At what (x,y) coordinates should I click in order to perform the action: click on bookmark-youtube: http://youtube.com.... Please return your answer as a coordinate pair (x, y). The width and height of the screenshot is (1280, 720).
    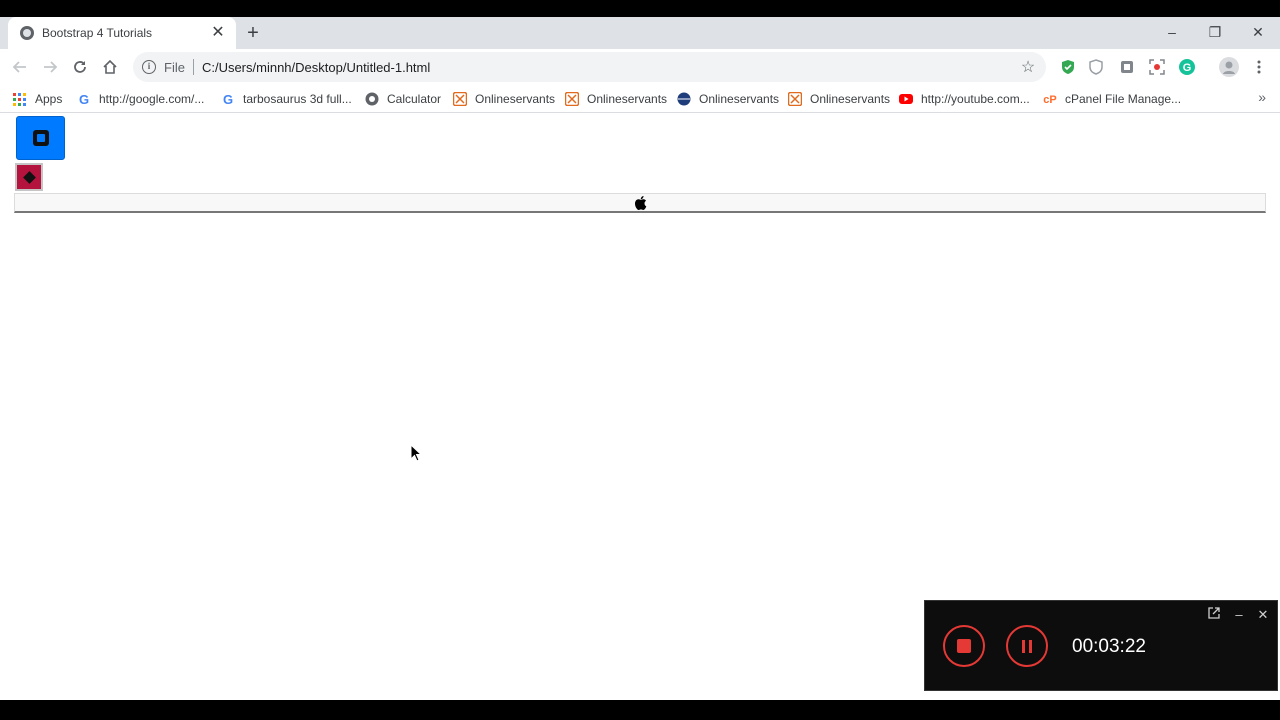
    Looking at the image, I should click on (964, 99).